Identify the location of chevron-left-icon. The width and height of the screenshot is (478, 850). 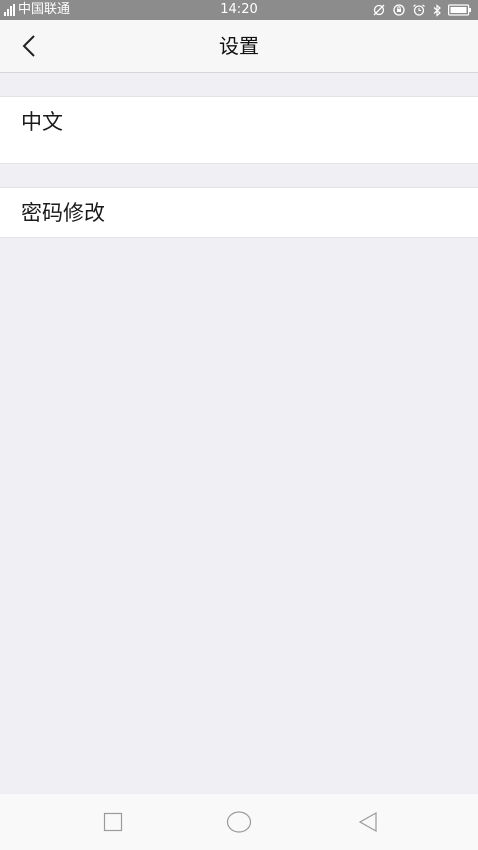
(28, 46).